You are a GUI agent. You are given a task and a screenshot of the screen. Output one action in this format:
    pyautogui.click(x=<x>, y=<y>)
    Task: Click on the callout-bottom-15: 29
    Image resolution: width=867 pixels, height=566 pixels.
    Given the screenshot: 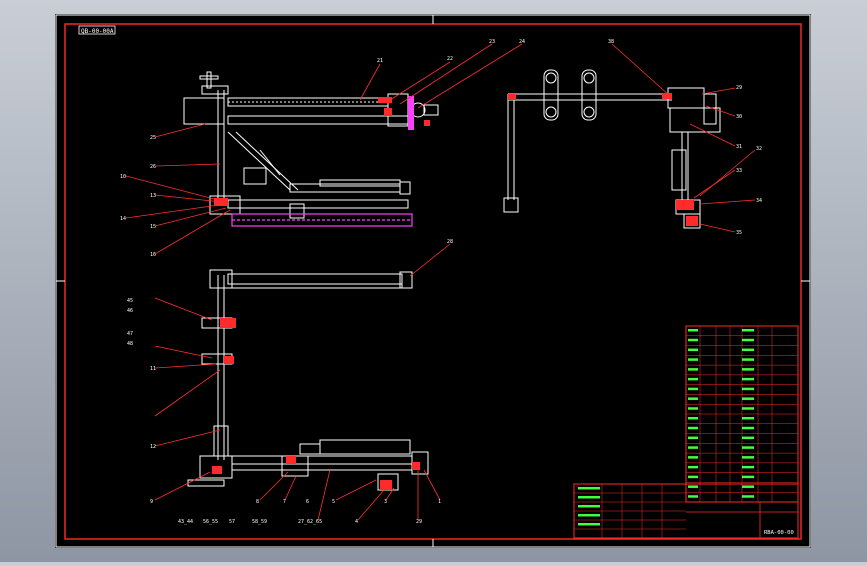 What is the action you would take?
    pyautogui.click(x=419, y=522)
    